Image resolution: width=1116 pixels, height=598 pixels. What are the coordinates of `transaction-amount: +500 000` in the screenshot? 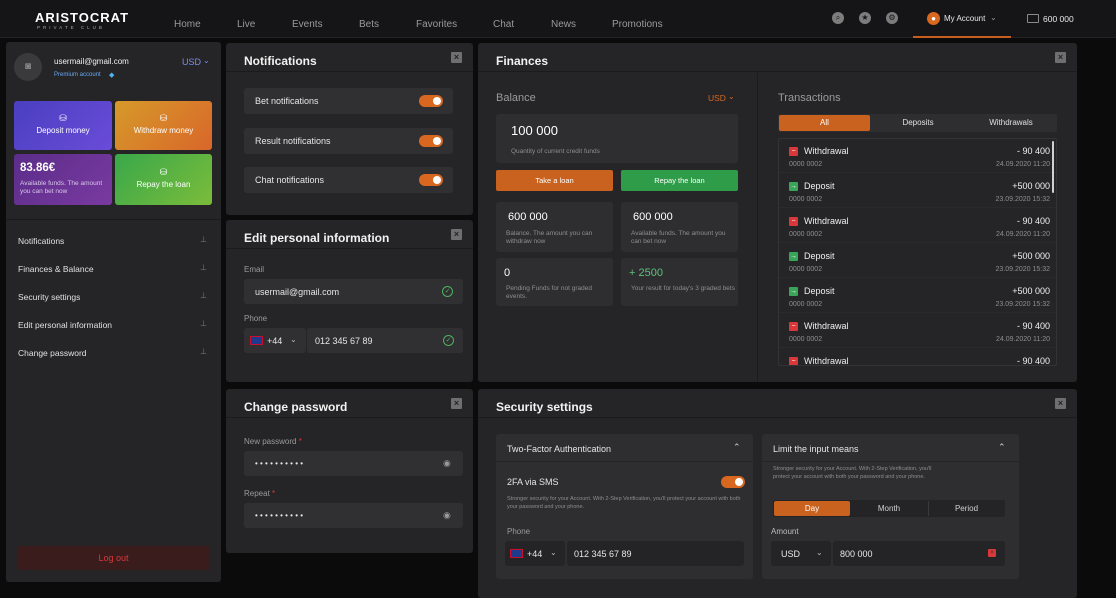 It's located at (1031, 256).